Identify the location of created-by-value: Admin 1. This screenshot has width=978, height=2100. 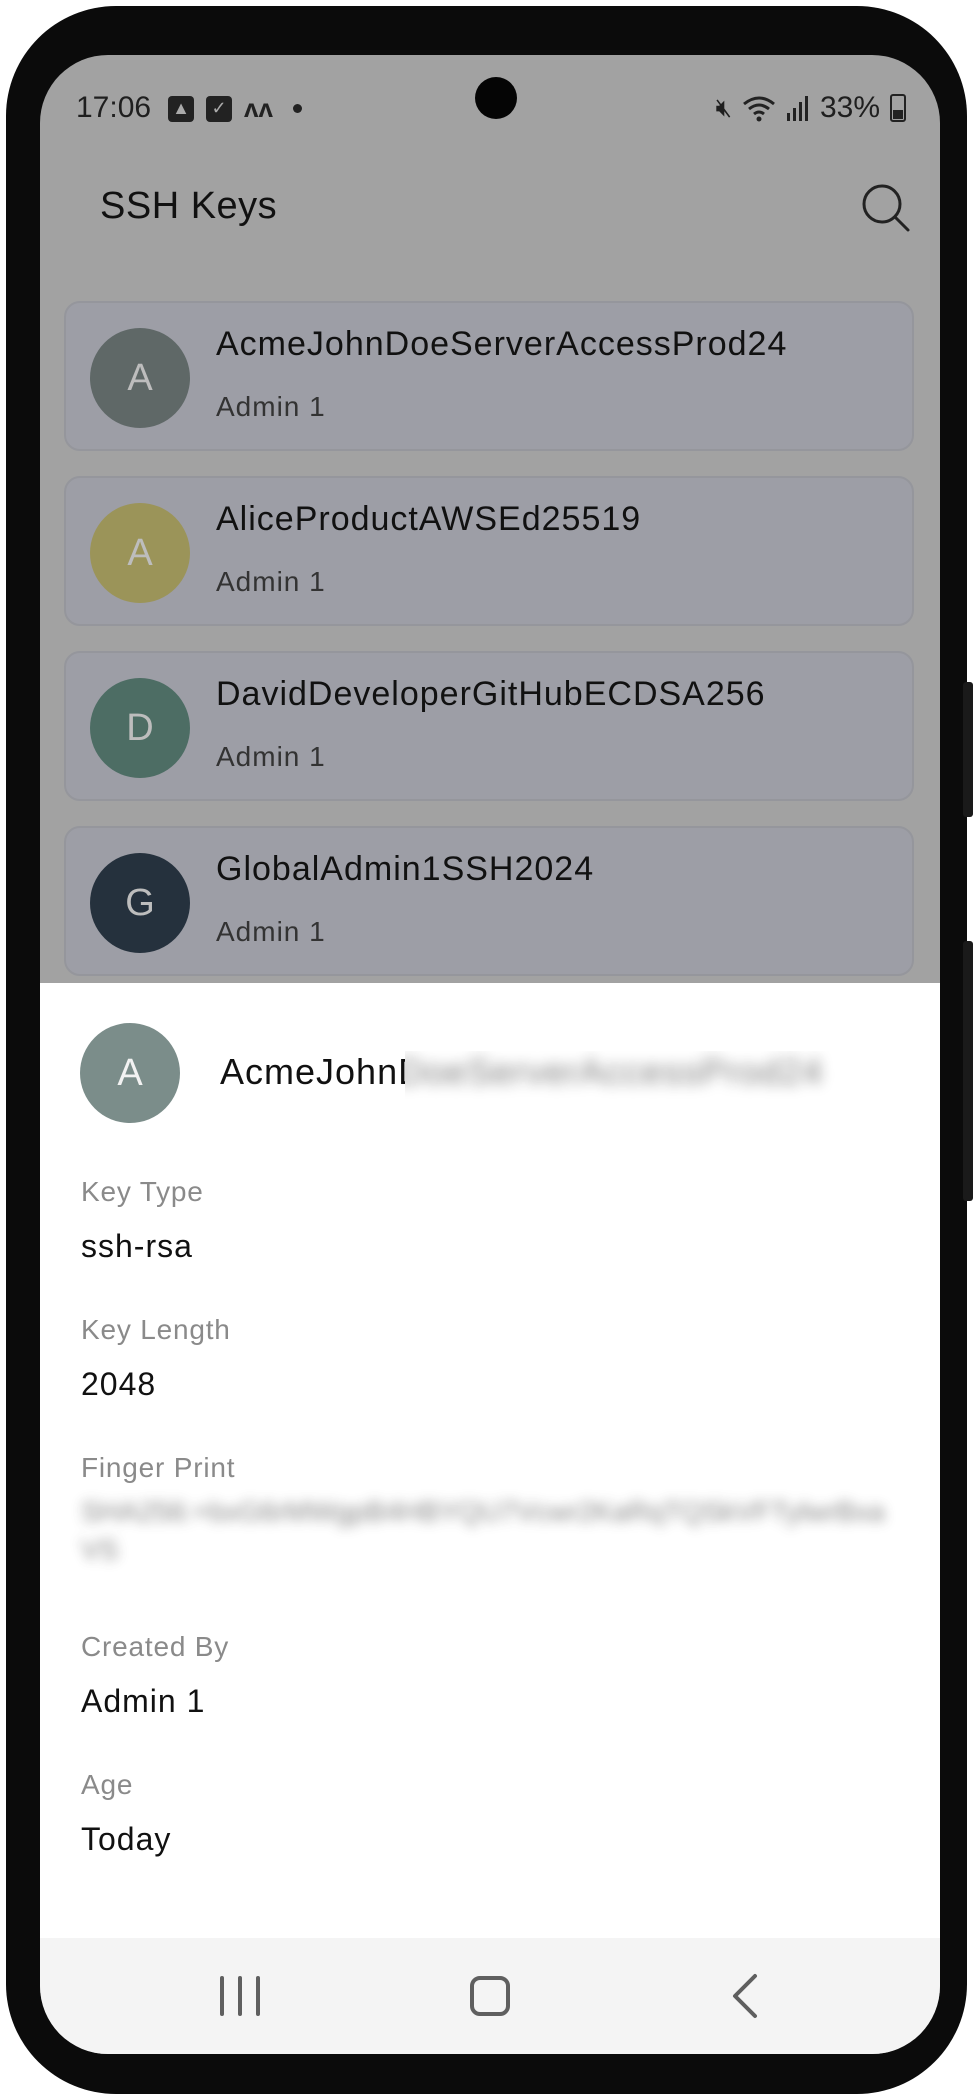
(143, 1701).